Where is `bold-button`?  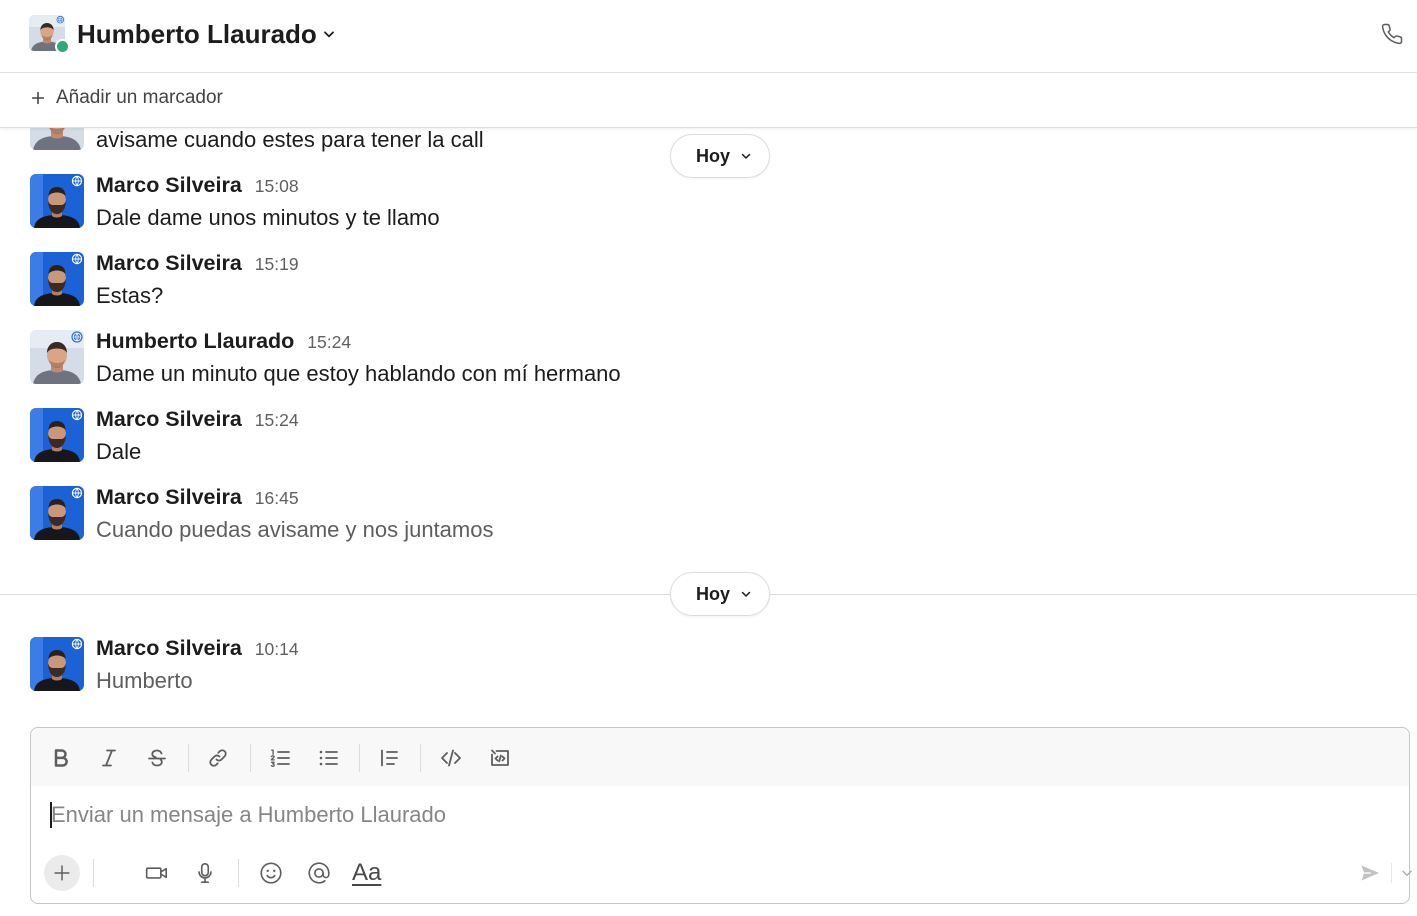
bold-button is located at coordinates (61, 758).